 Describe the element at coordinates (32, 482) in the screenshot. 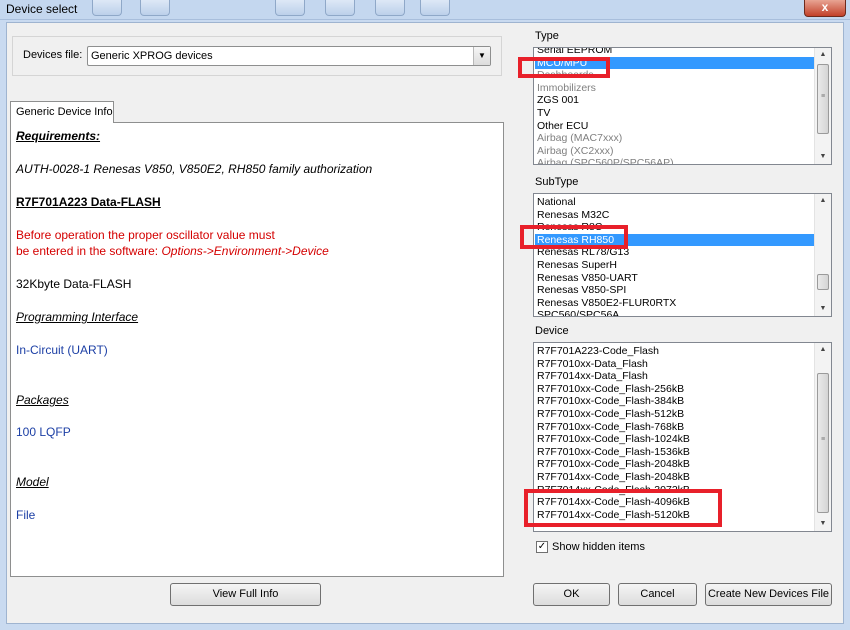

I see `model-label: Model` at that location.